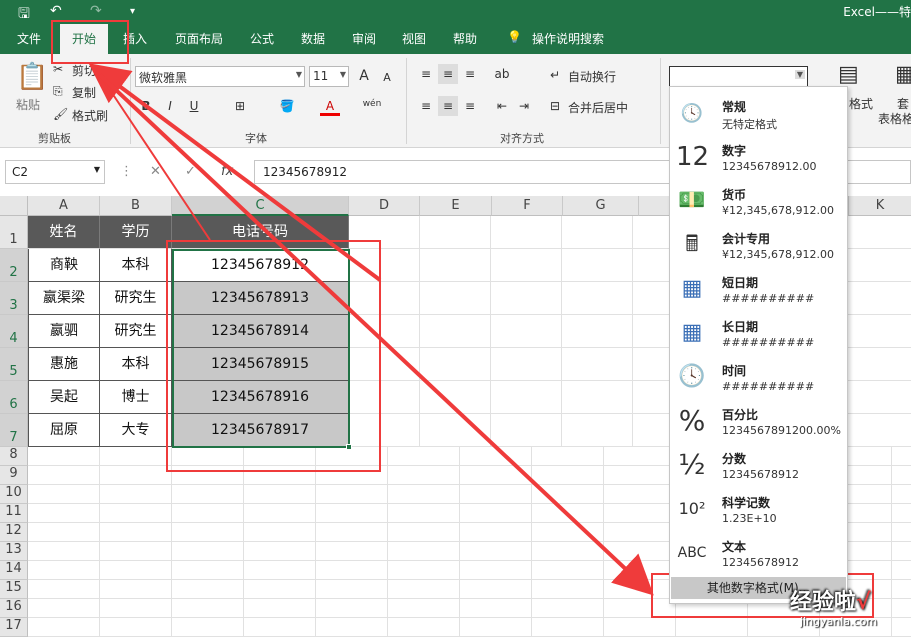  What do you see at coordinates (848, 74) in the screenshot?
I see `conditional-formatting-icon: ▤` at bounding box center [848, 74].